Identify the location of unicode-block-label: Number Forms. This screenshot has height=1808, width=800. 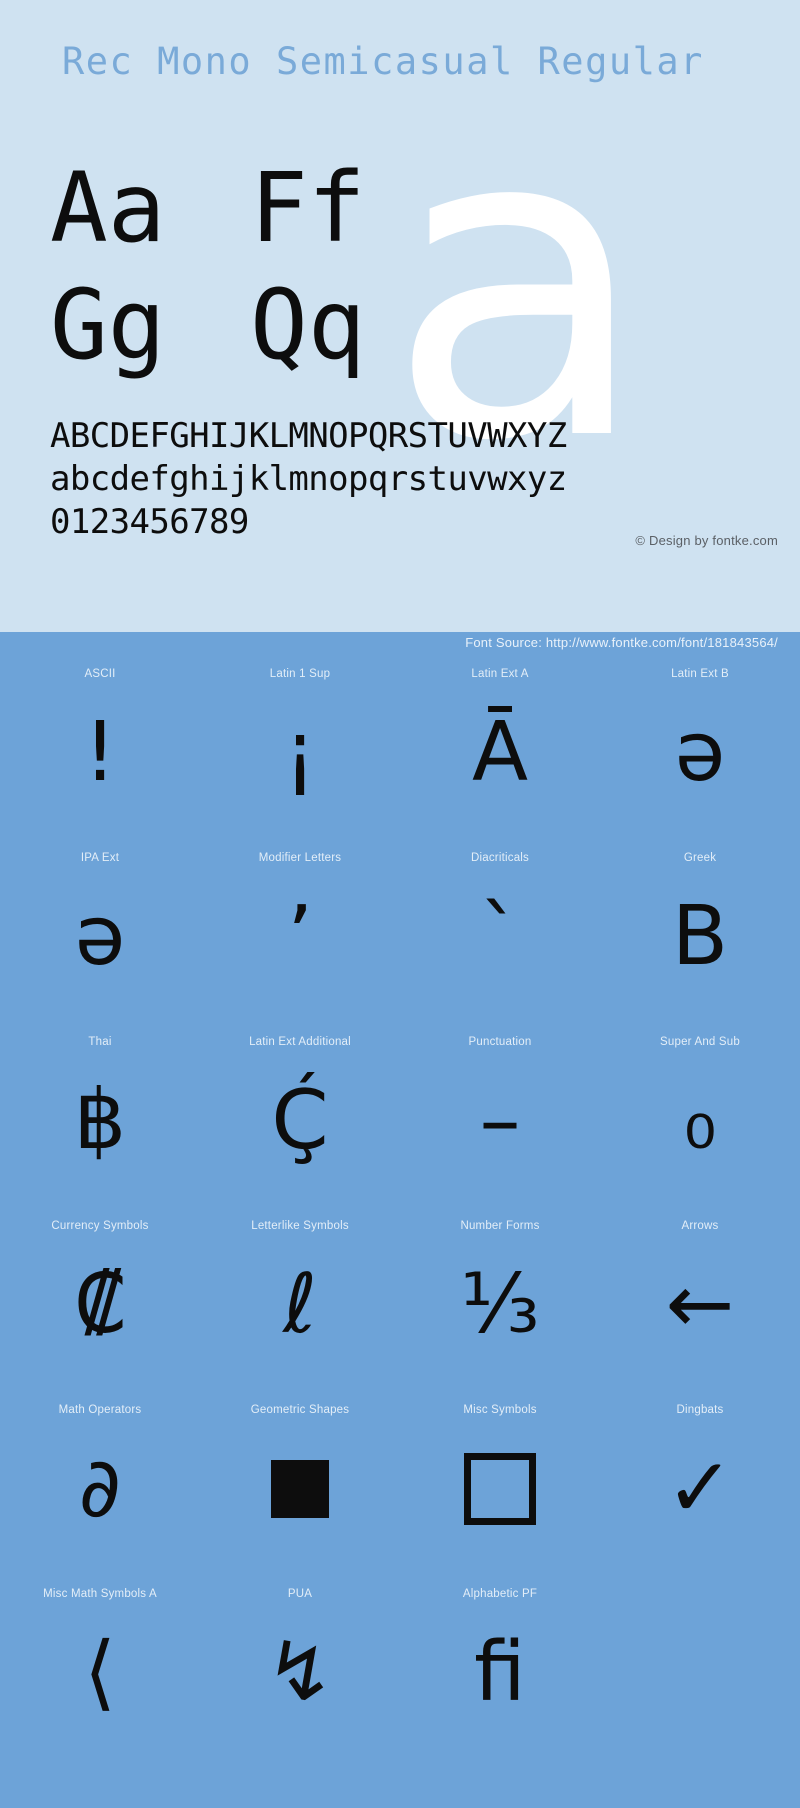
(500, 1226).